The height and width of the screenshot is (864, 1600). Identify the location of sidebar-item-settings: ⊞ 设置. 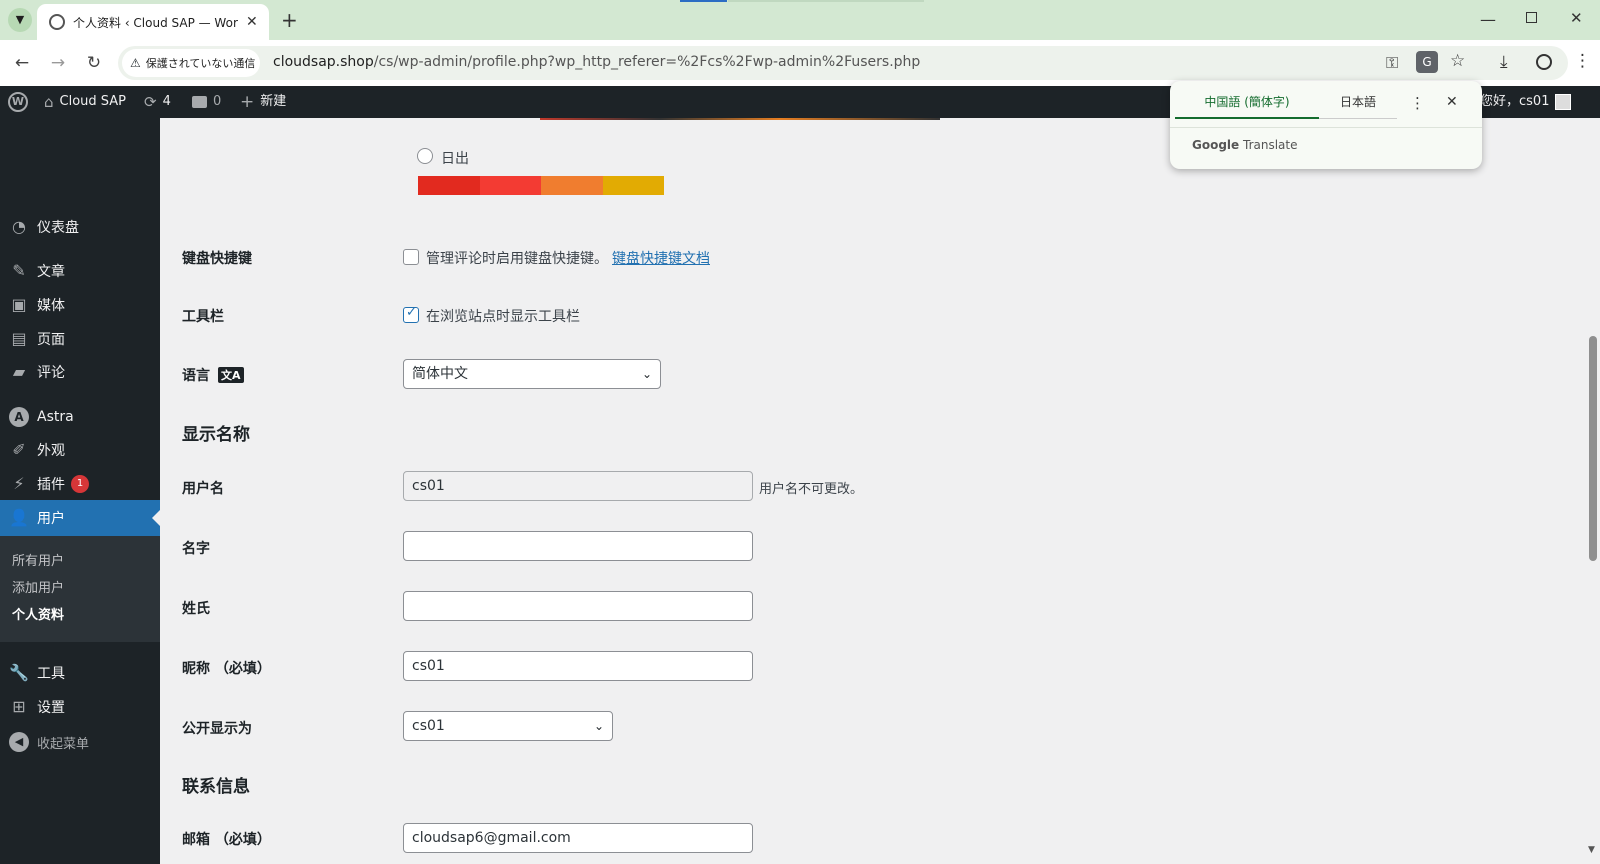
(80, 707).